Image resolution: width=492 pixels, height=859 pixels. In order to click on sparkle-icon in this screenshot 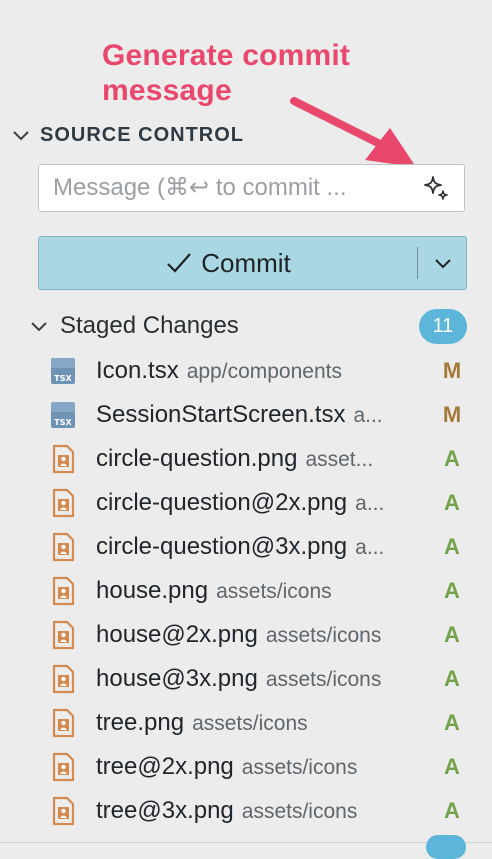, I will do `click(436, 189)`.